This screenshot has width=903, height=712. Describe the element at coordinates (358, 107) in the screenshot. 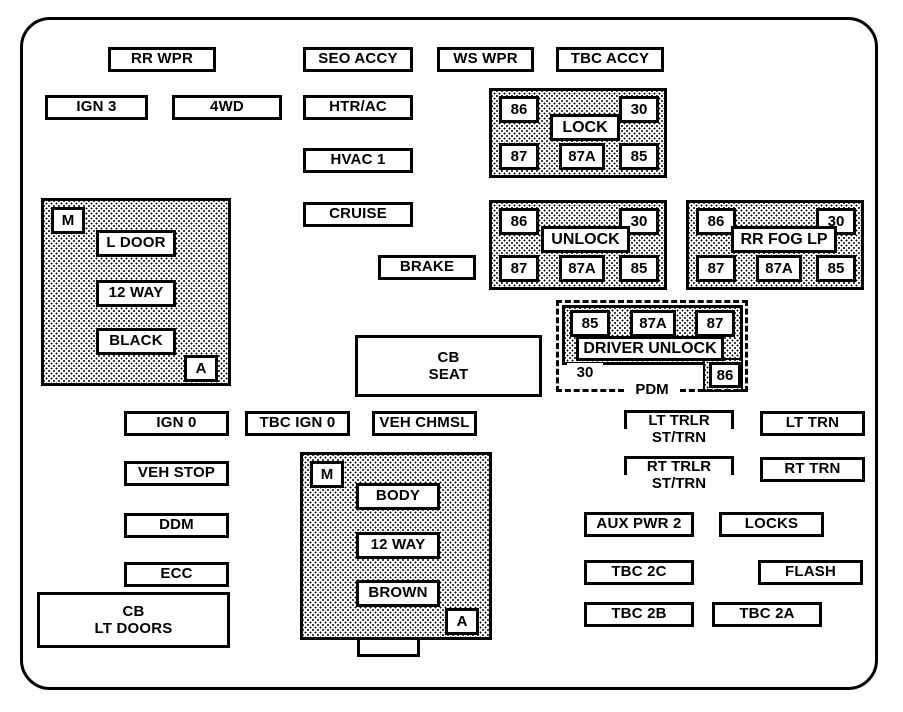

I see `fuse-htr-ac: HTR/AC` at that location.